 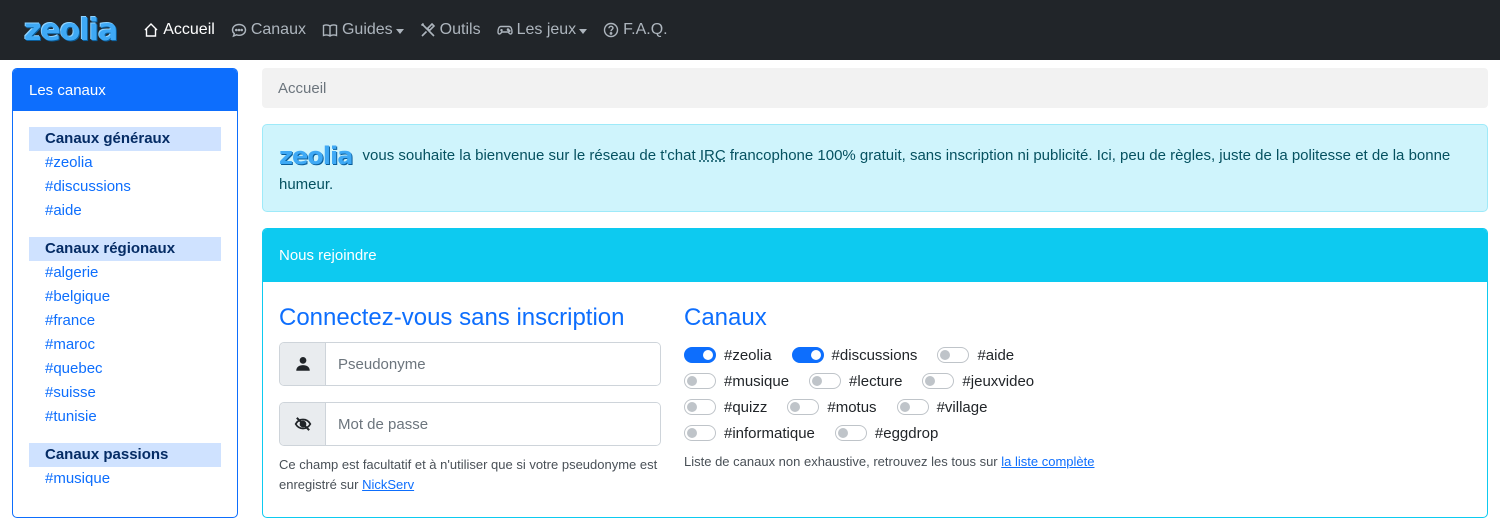 I want to click on sidebar-channel-link: #aide, so click(x=125, y=211).